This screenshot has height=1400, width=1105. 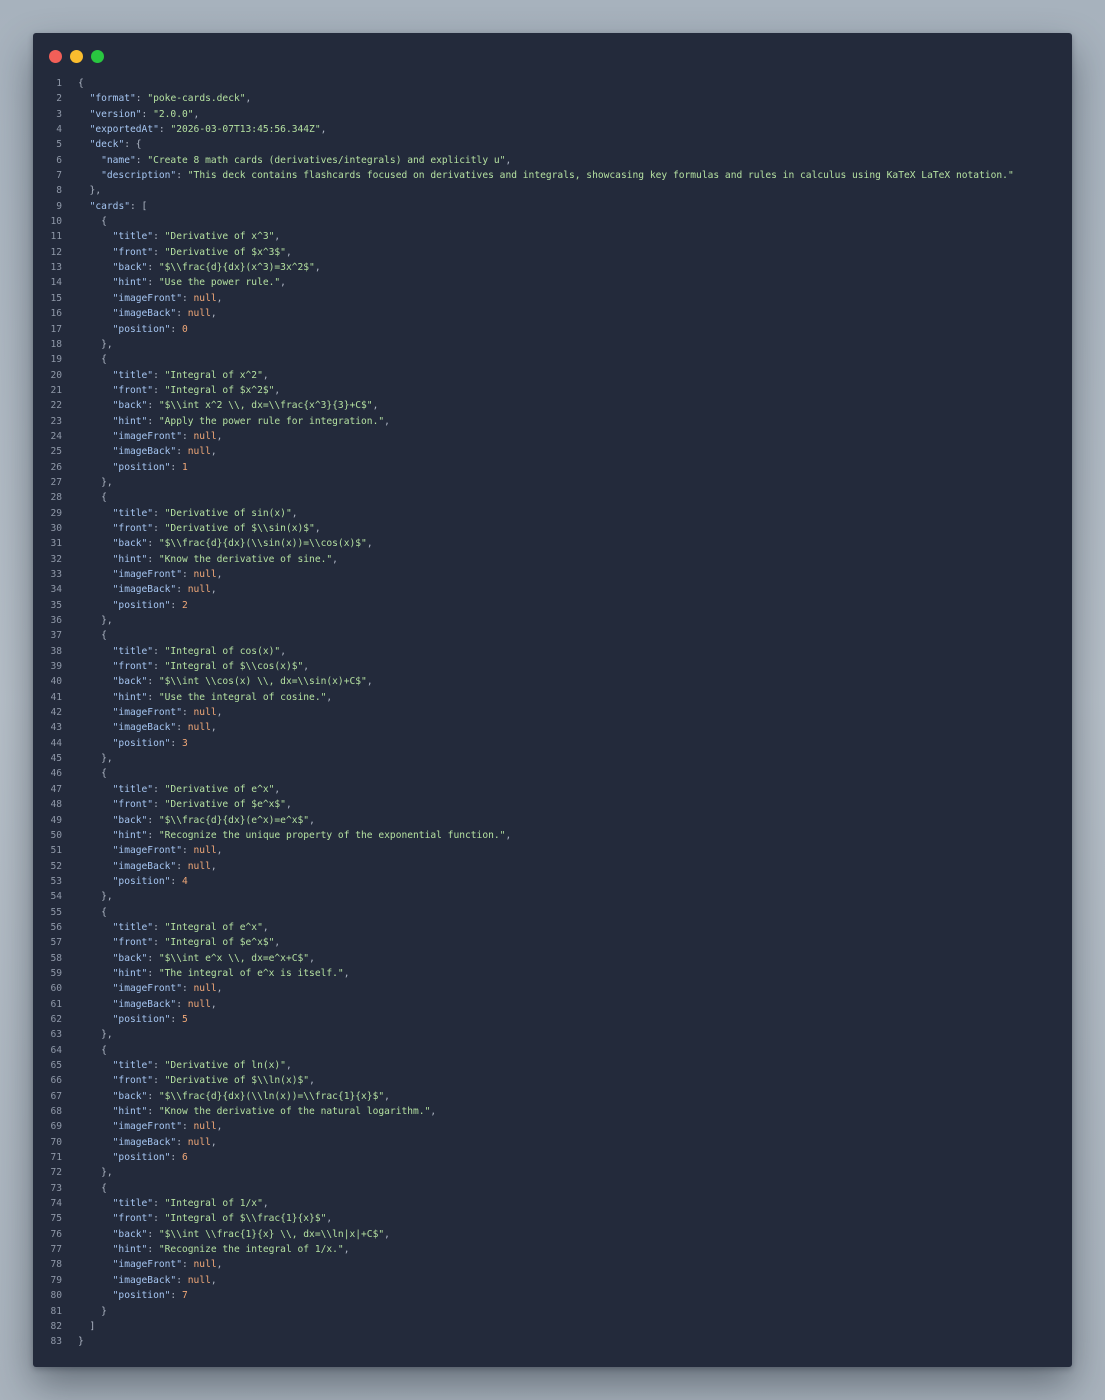 What do you see at coordinates (236, 268) in the screenshot?
I see `json-string: "$\\frac{d}{dx}(x^3)=3x^2$"` at bounding box center [236, 268].